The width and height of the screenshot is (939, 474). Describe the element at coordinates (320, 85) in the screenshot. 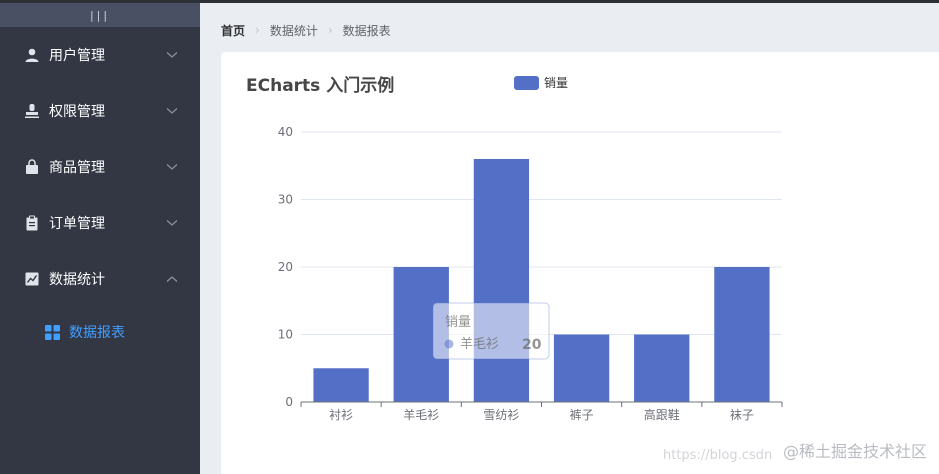

I see `chart-title: ECharts 入门示例` at that location.